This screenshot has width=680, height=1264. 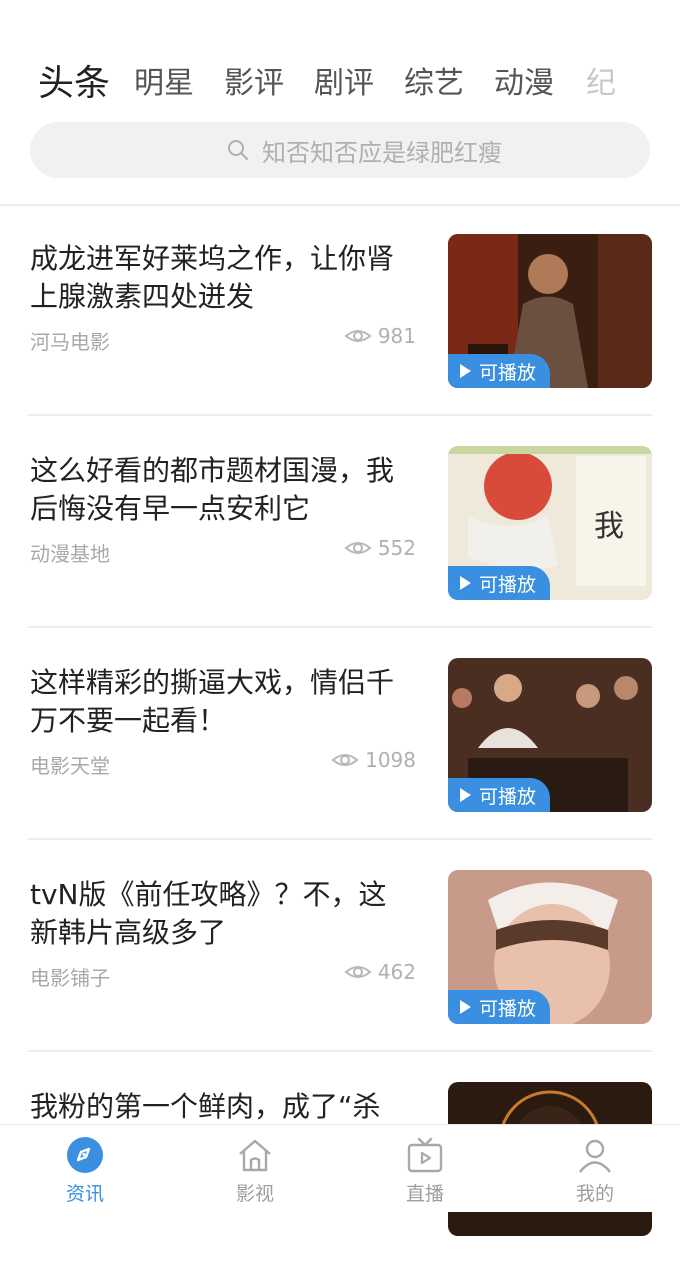 What do you see at coordinates (424, 1194) in the screenshot?
I see `nav-label: 直播` at bounding box center [424, 1194].